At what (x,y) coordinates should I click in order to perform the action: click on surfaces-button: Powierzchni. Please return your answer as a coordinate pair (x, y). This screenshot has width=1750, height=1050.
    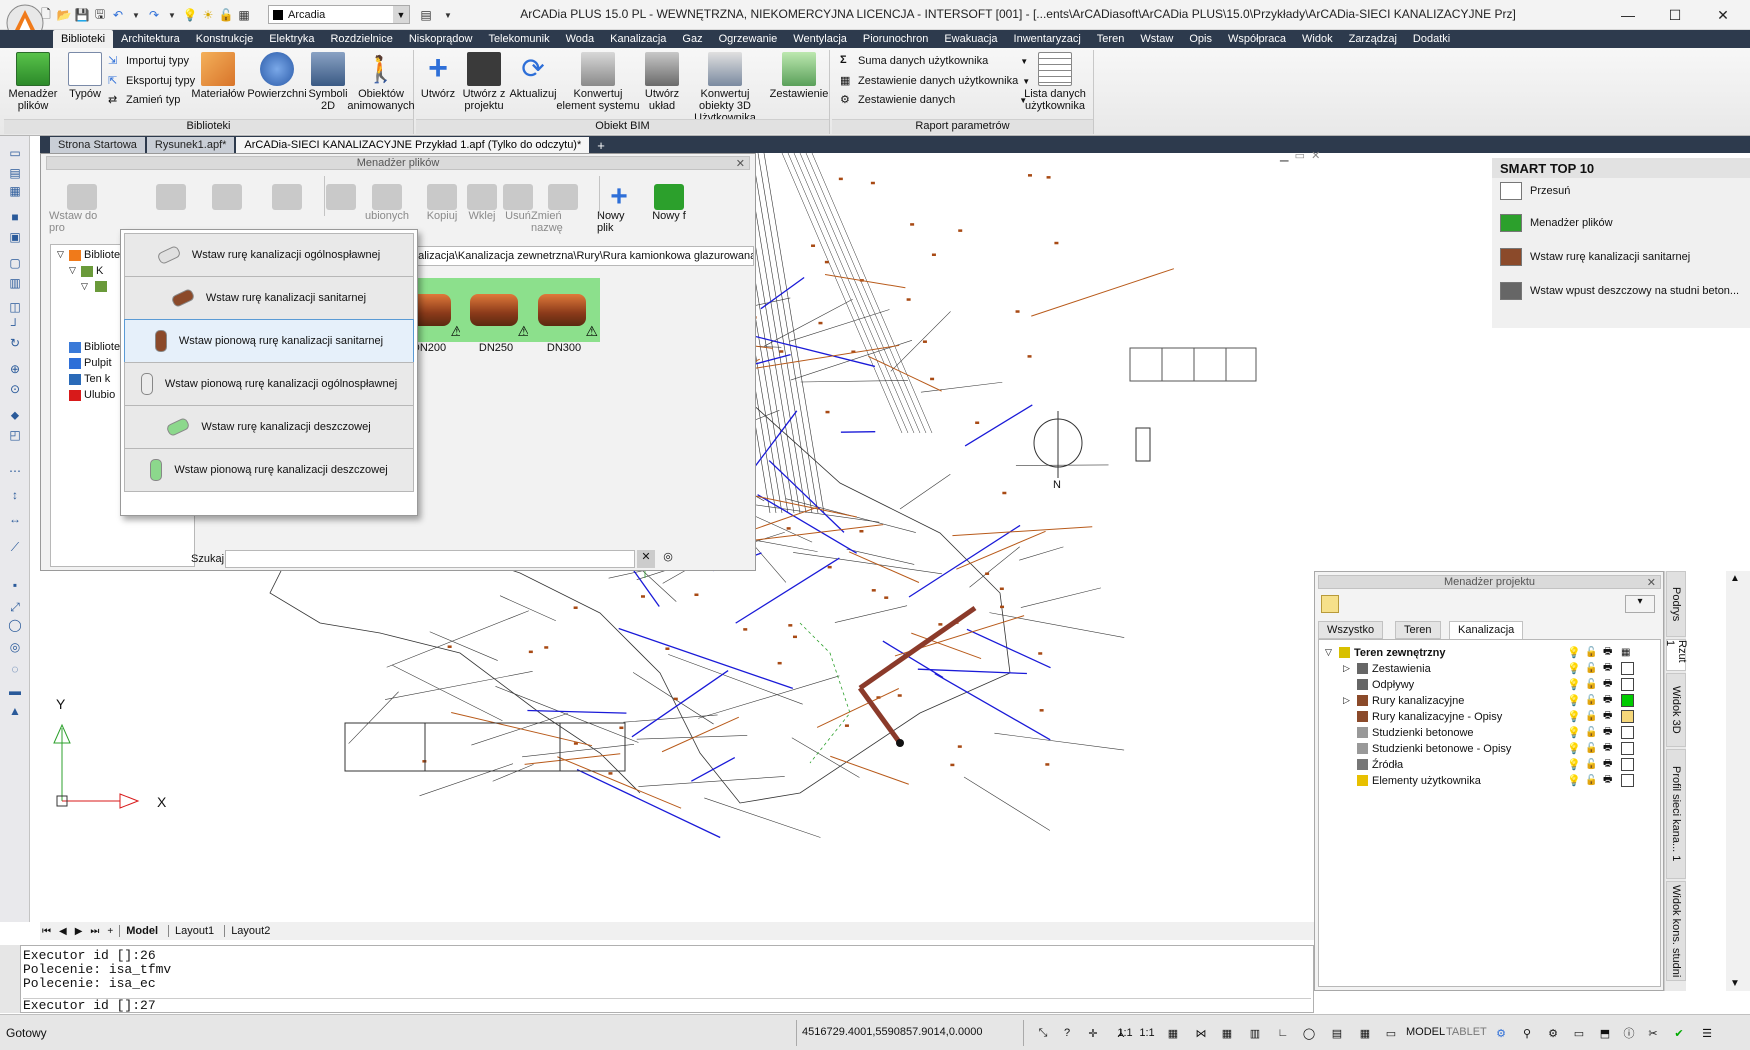
    Looking at the image, I should click on (277, 76).